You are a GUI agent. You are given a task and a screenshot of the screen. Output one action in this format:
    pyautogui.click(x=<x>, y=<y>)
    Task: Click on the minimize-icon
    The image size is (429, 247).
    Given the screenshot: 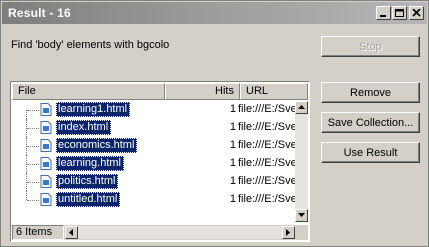 What is the action you would take?
    pyautogui.click(x=383, y=16)
    